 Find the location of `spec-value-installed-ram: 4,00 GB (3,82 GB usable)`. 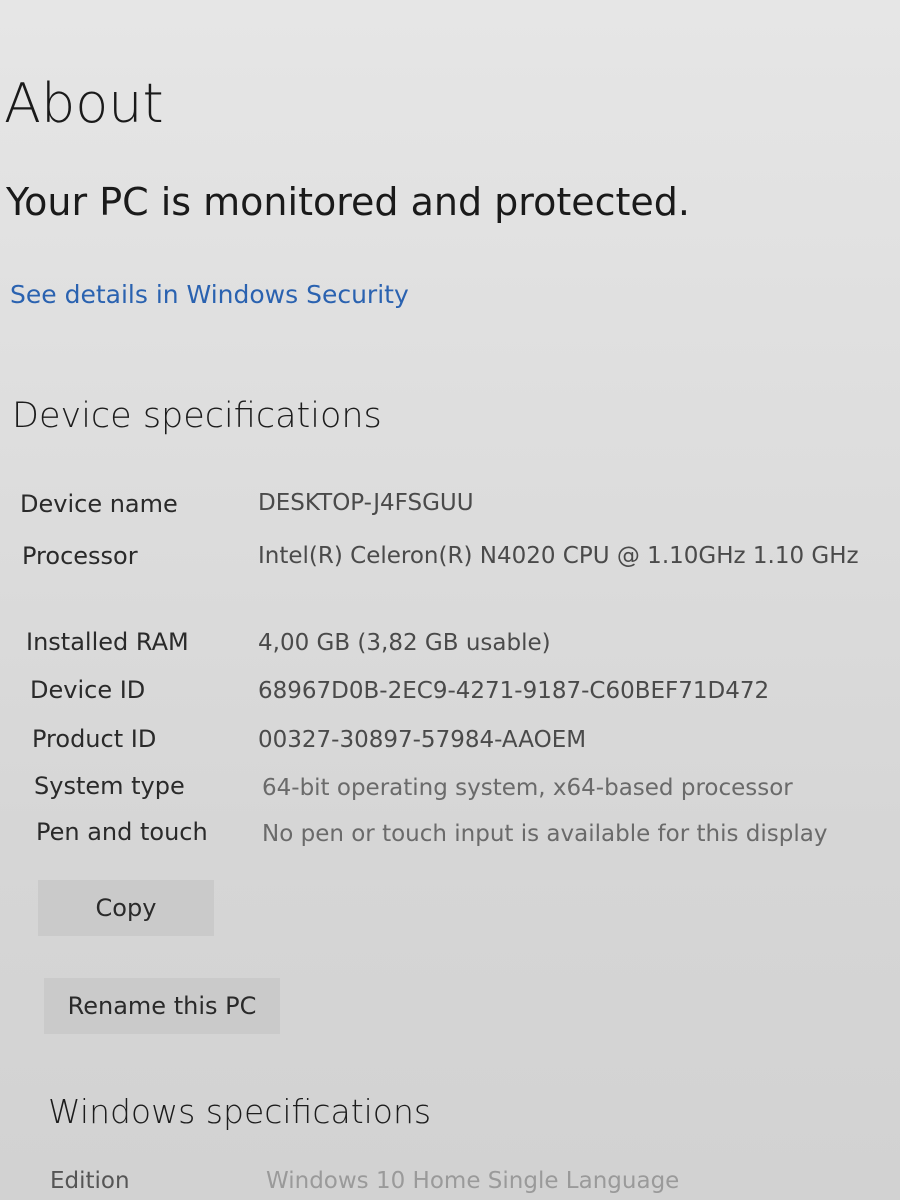

spec-value-installed-ram: 4,00 GB (3,82 GB usable) is located at coordinates (404, 643).